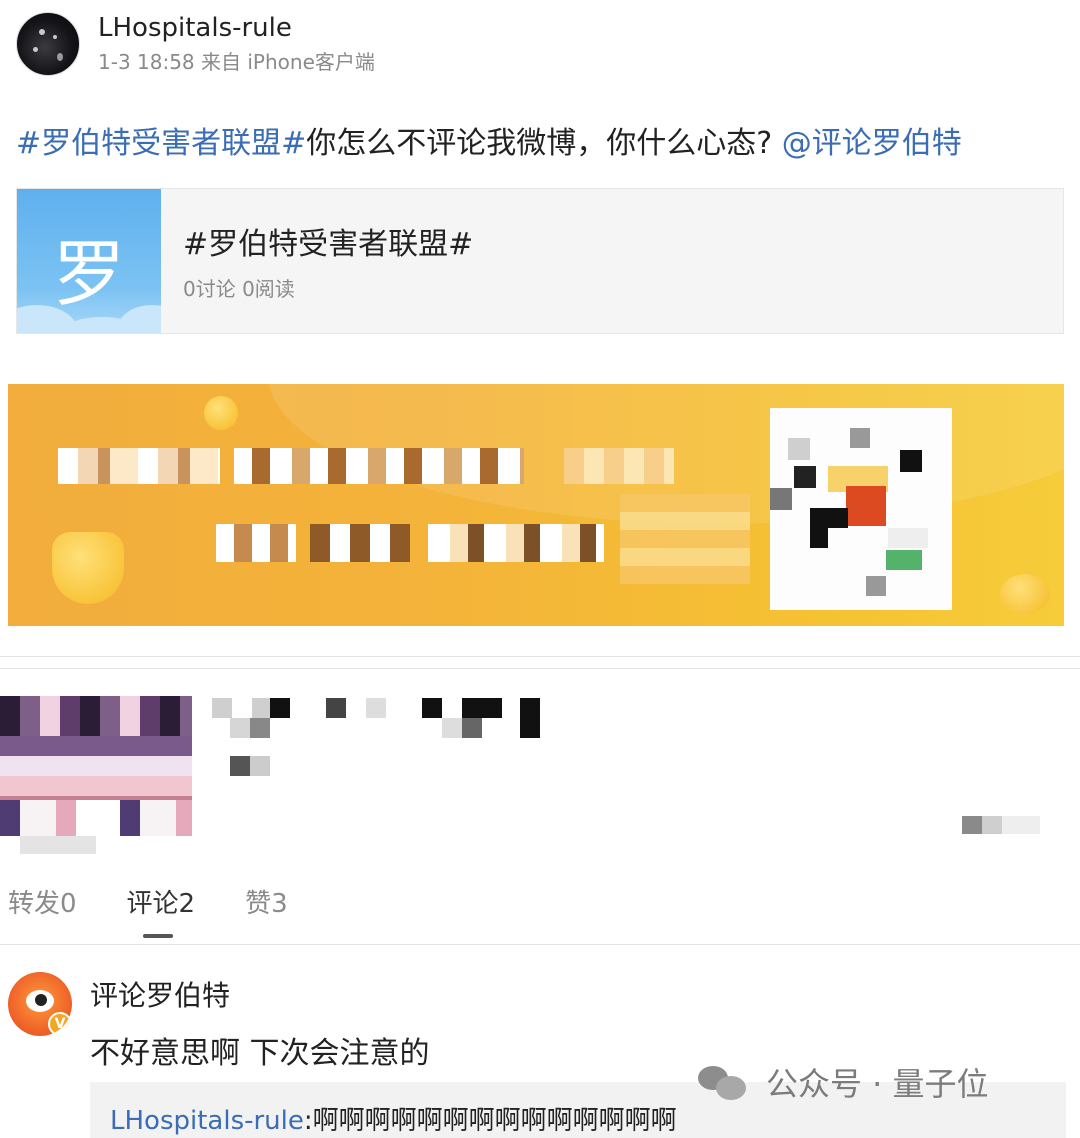  What do you see at coordinates (328, 244) in the screenshot?
I see `topic-title: #罗伯特受害者联盟#` at bounding box center [328, 244].